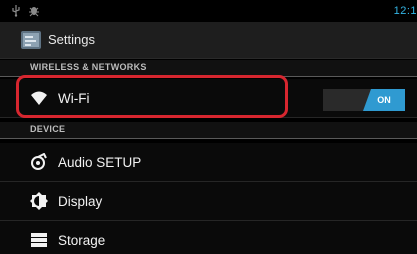  Describe the element at coordinates (80, 201) in the screenshot. I see `settings-item-label: Display` at that location.